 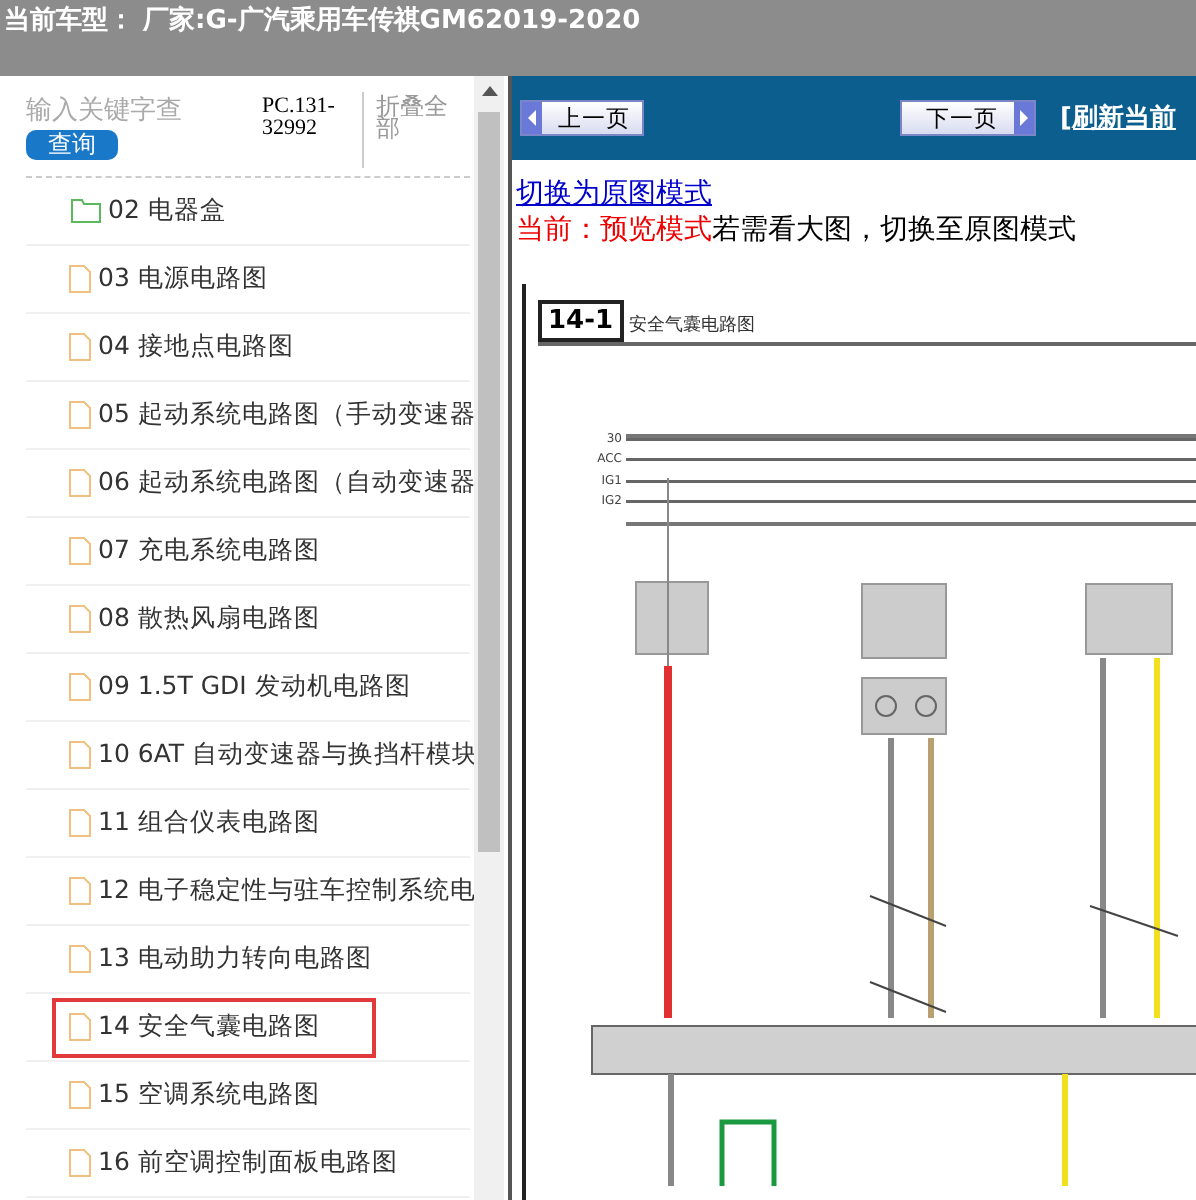 I want to click on tree-item: 07 充电系统电路图, so click(x=190, y=551).